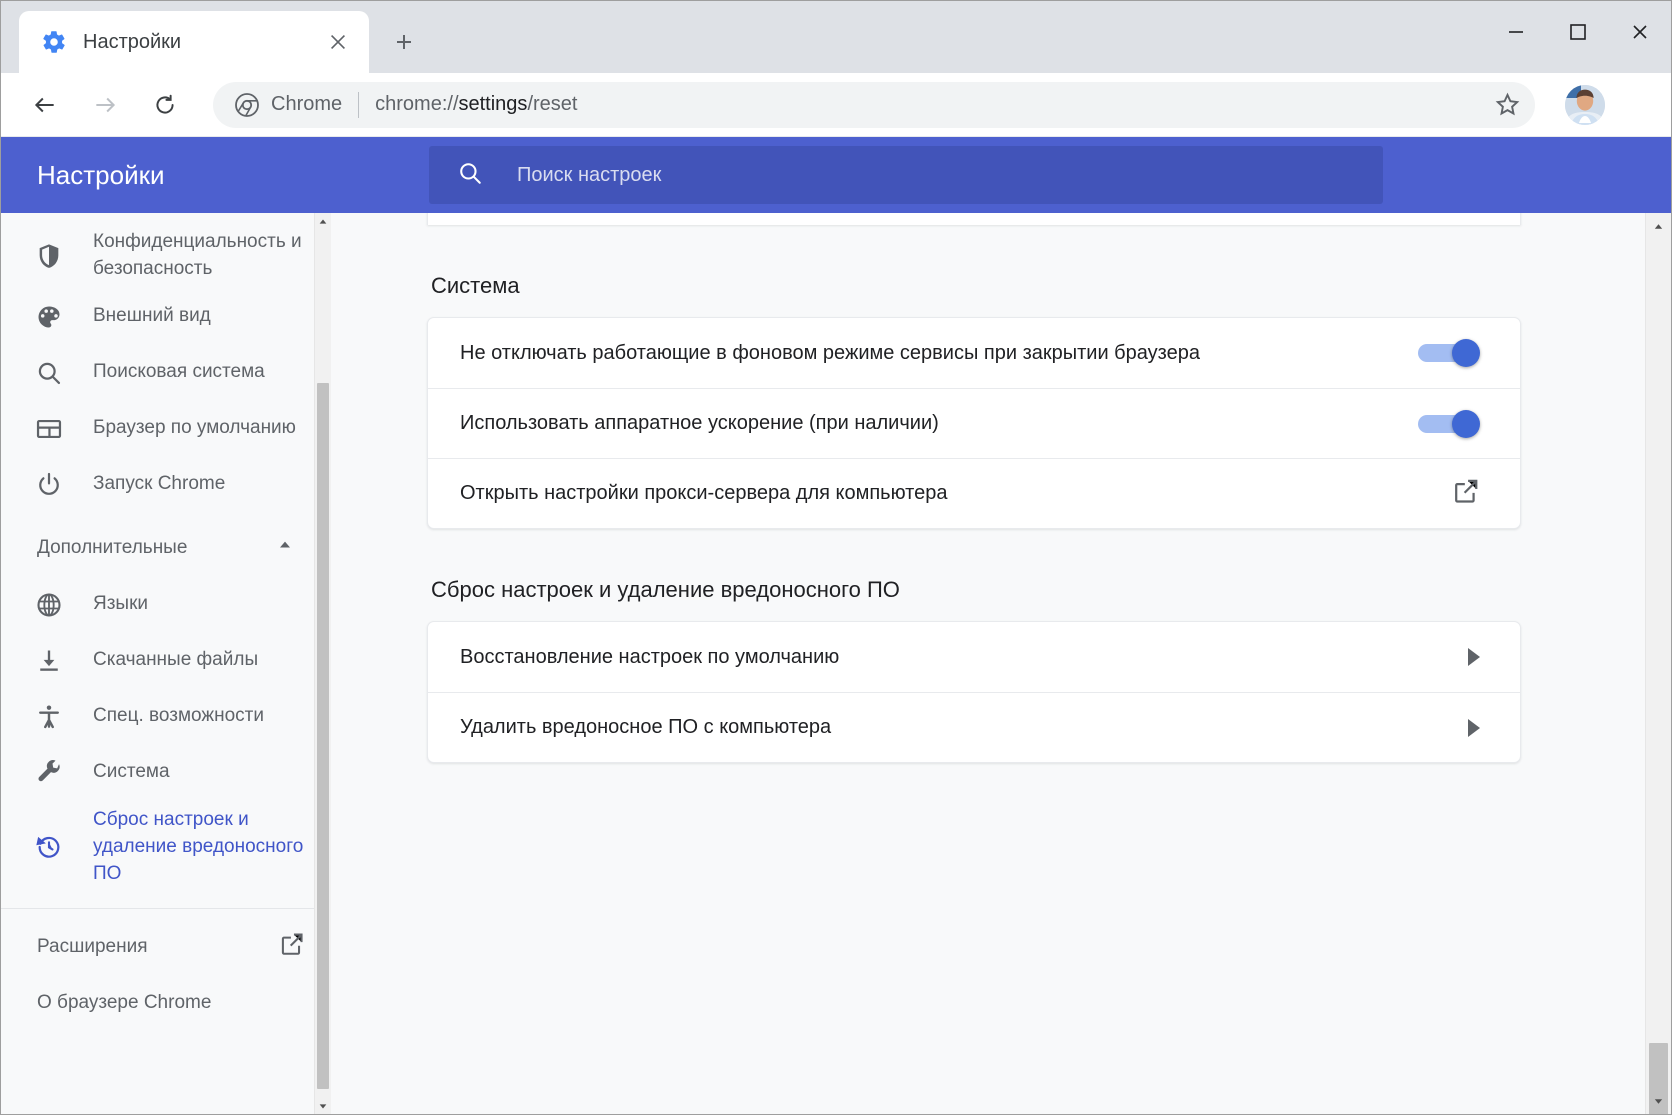 The height and width of the screenshot is (1115, 1672). What do you see at coordinates (194, 42) in the screenshot?
I see `browser-tab: Настройки` at bounding box center [194, 42].